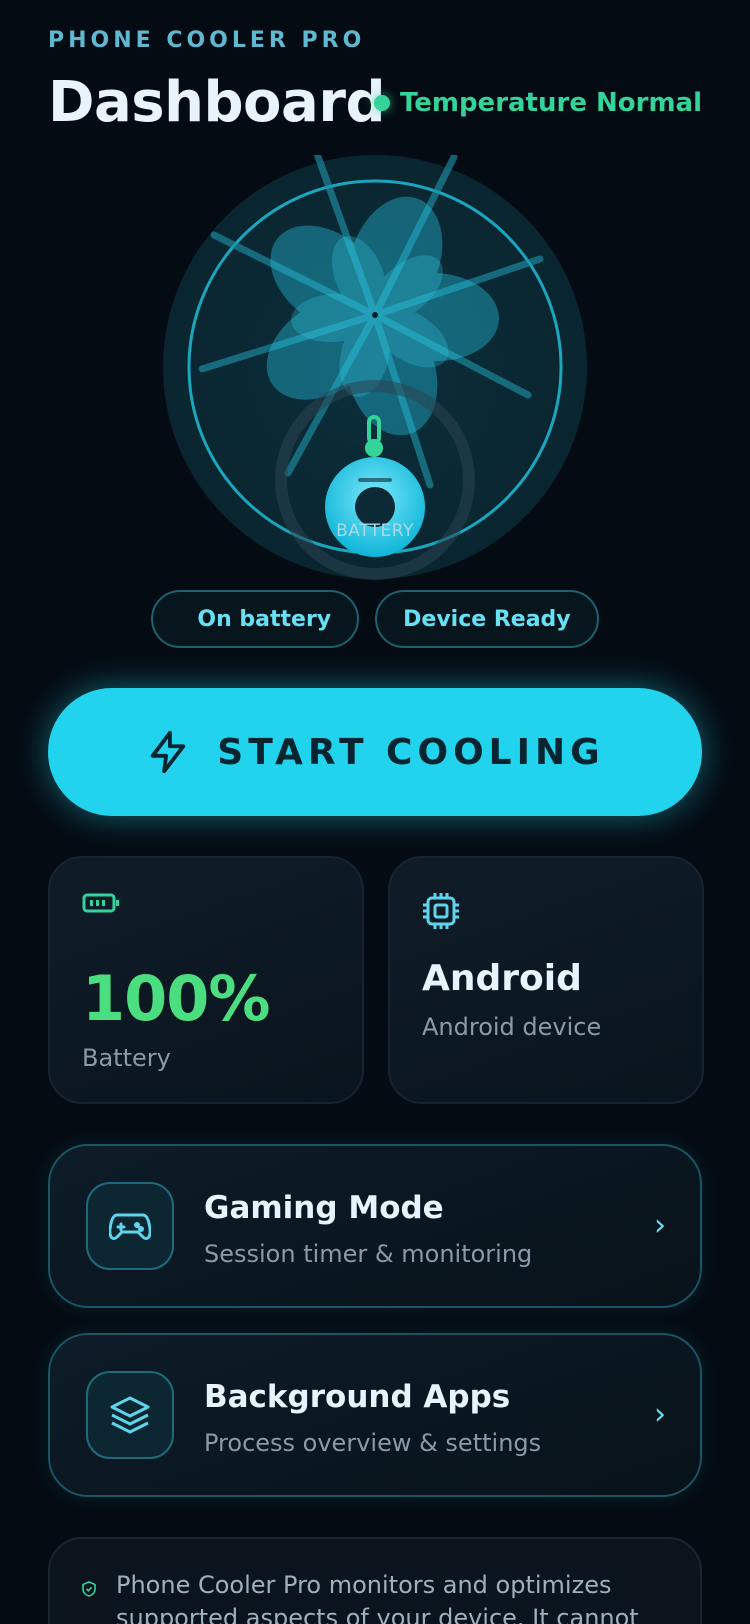  What do you see at coordinates (89, 1589) in the screenshot?
I see `shield-icon` at bounding box center [89, 1589].